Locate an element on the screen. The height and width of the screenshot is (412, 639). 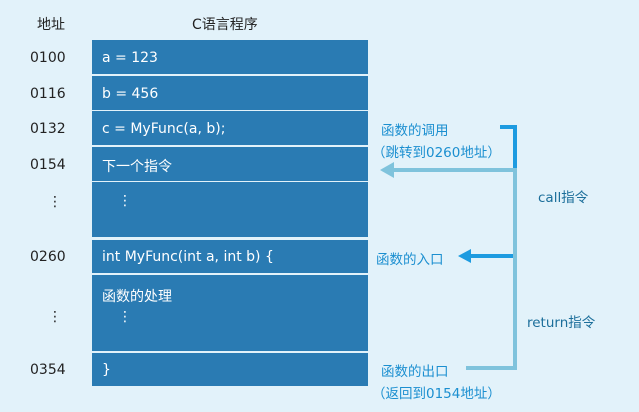
return-arrowhead is located at coordinates (387, 170).